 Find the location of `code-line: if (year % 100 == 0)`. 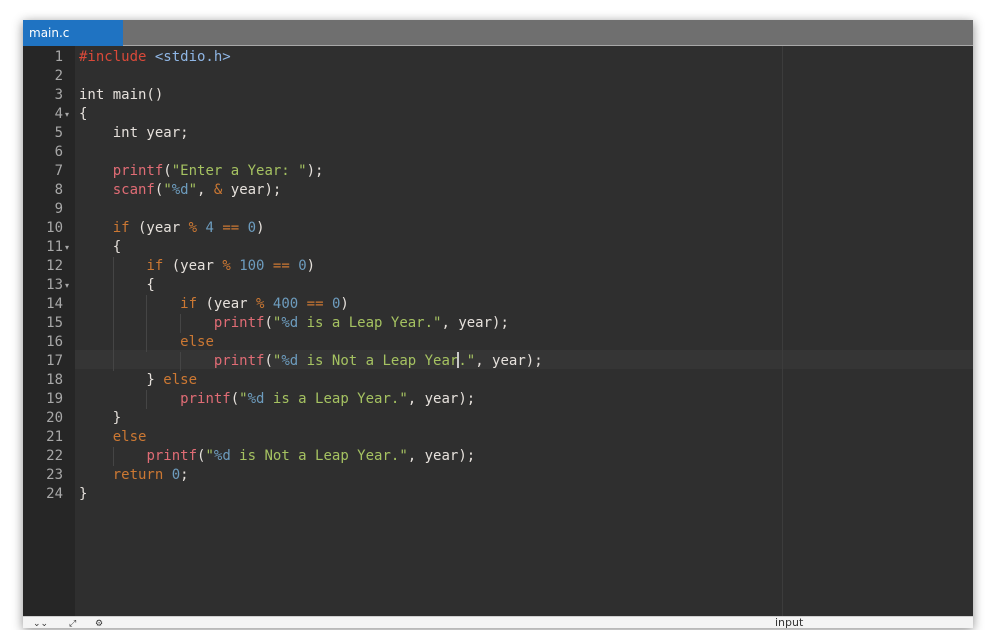

code-line: if (year % 100 == 0) is located at coordinates (197, 266).